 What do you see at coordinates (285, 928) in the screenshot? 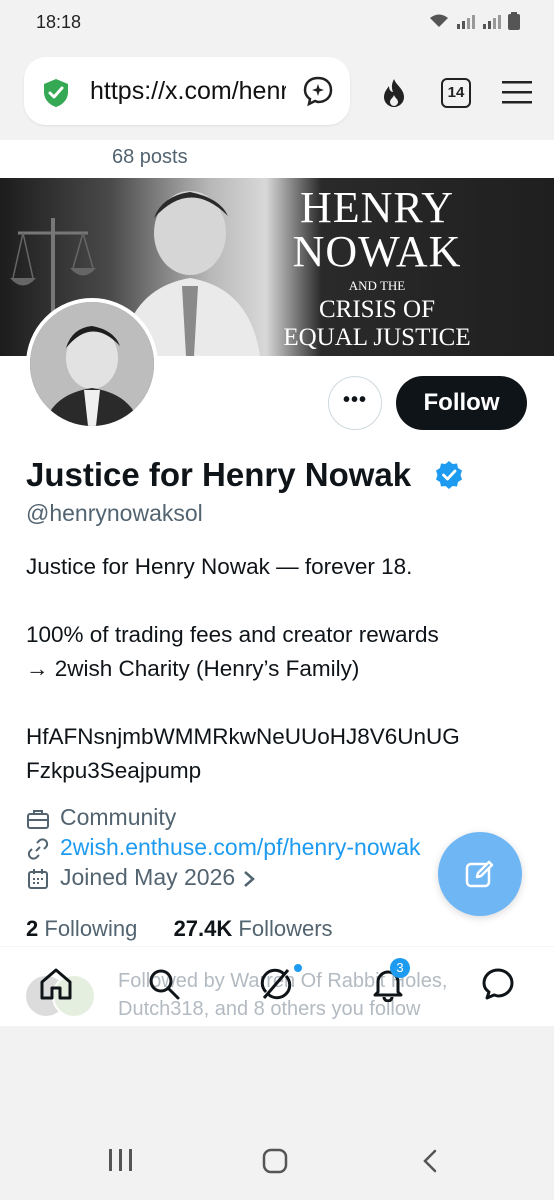
I see `followers-label: Followers` at bounding box center [285, 928].